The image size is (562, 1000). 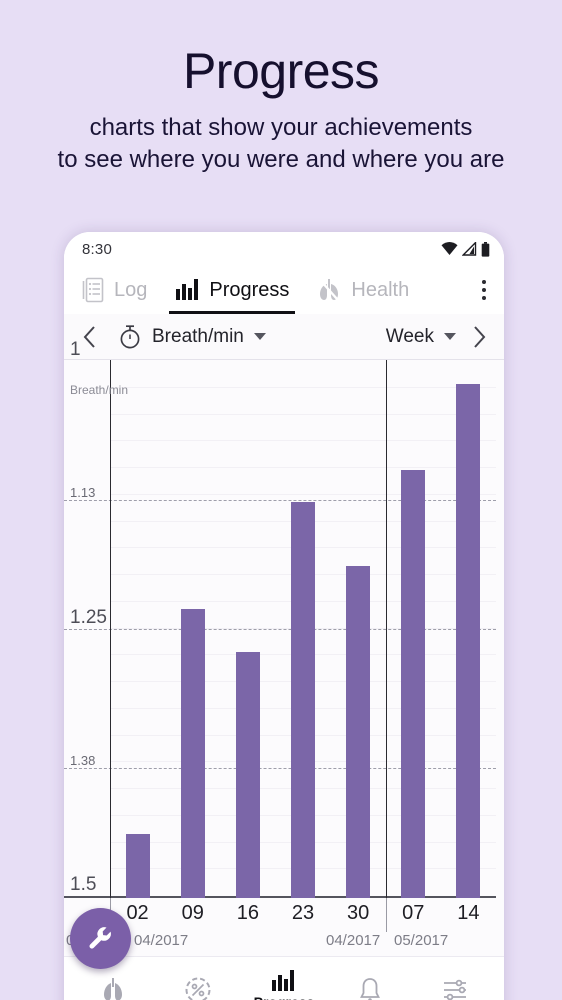 What do you see at coordinates (449, 248) in the screenshot?
I see `wifi-icon` at bounding box center [449, 248].